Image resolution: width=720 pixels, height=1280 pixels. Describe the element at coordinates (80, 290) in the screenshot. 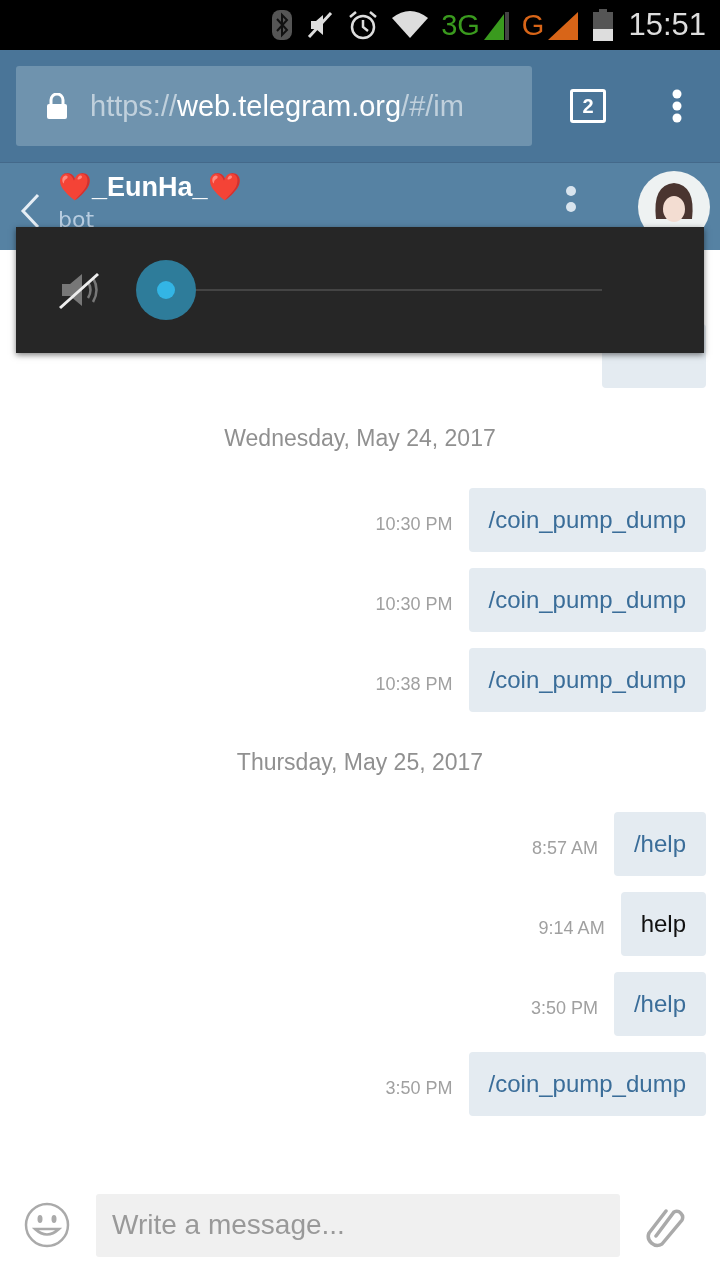

I see `muted-speaker-icon` at that location.